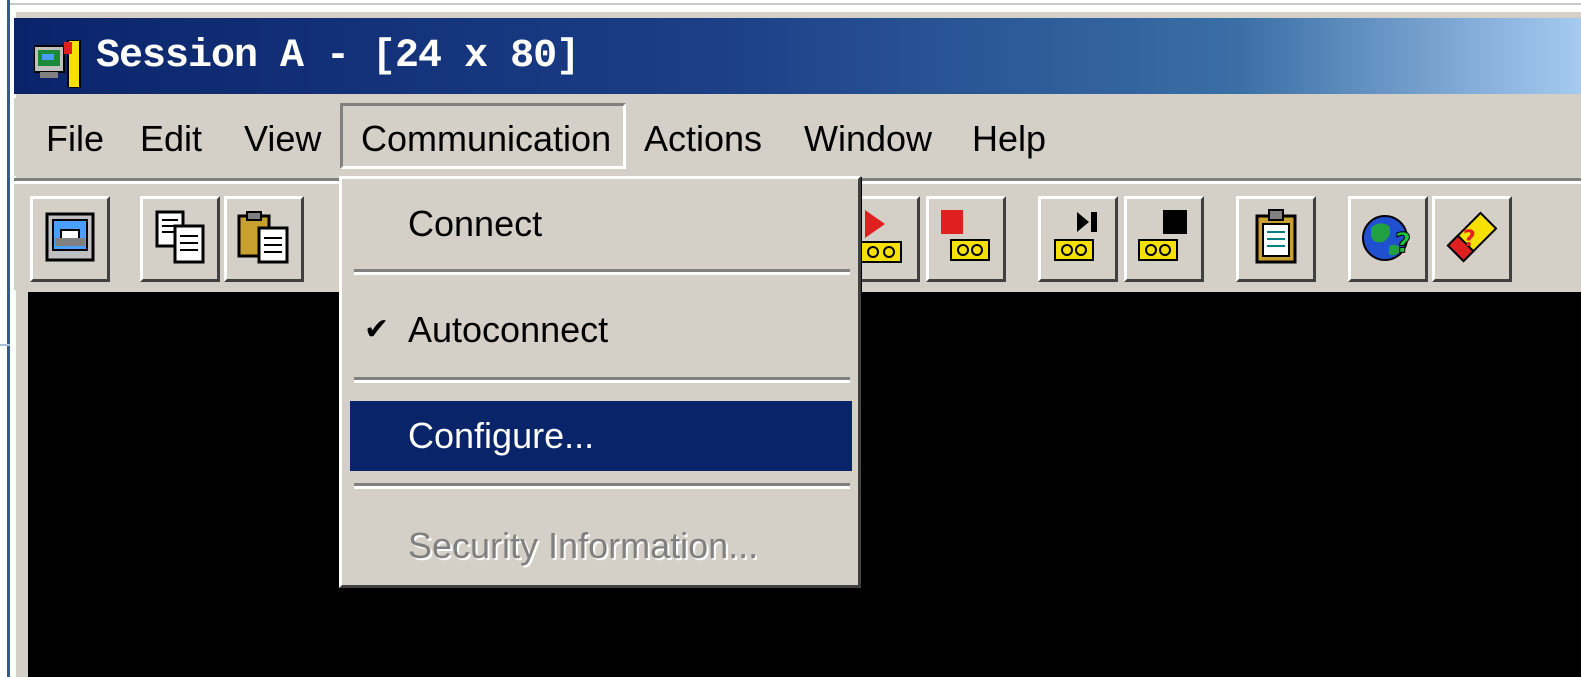 This screenshot has width=1581, height=677. Describe the element at coordinates (483, 136) in the screenshot. I see `menu-communication: Communication` at that location.